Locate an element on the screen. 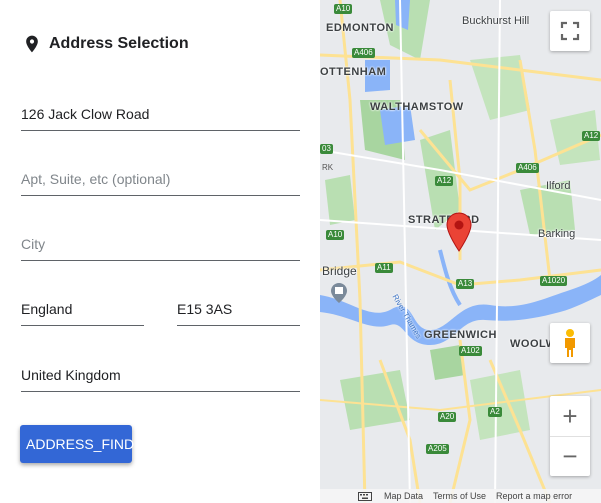 This screenshot has height=503, width=601. street-field-wrapper is located at coordinates (160, 115).